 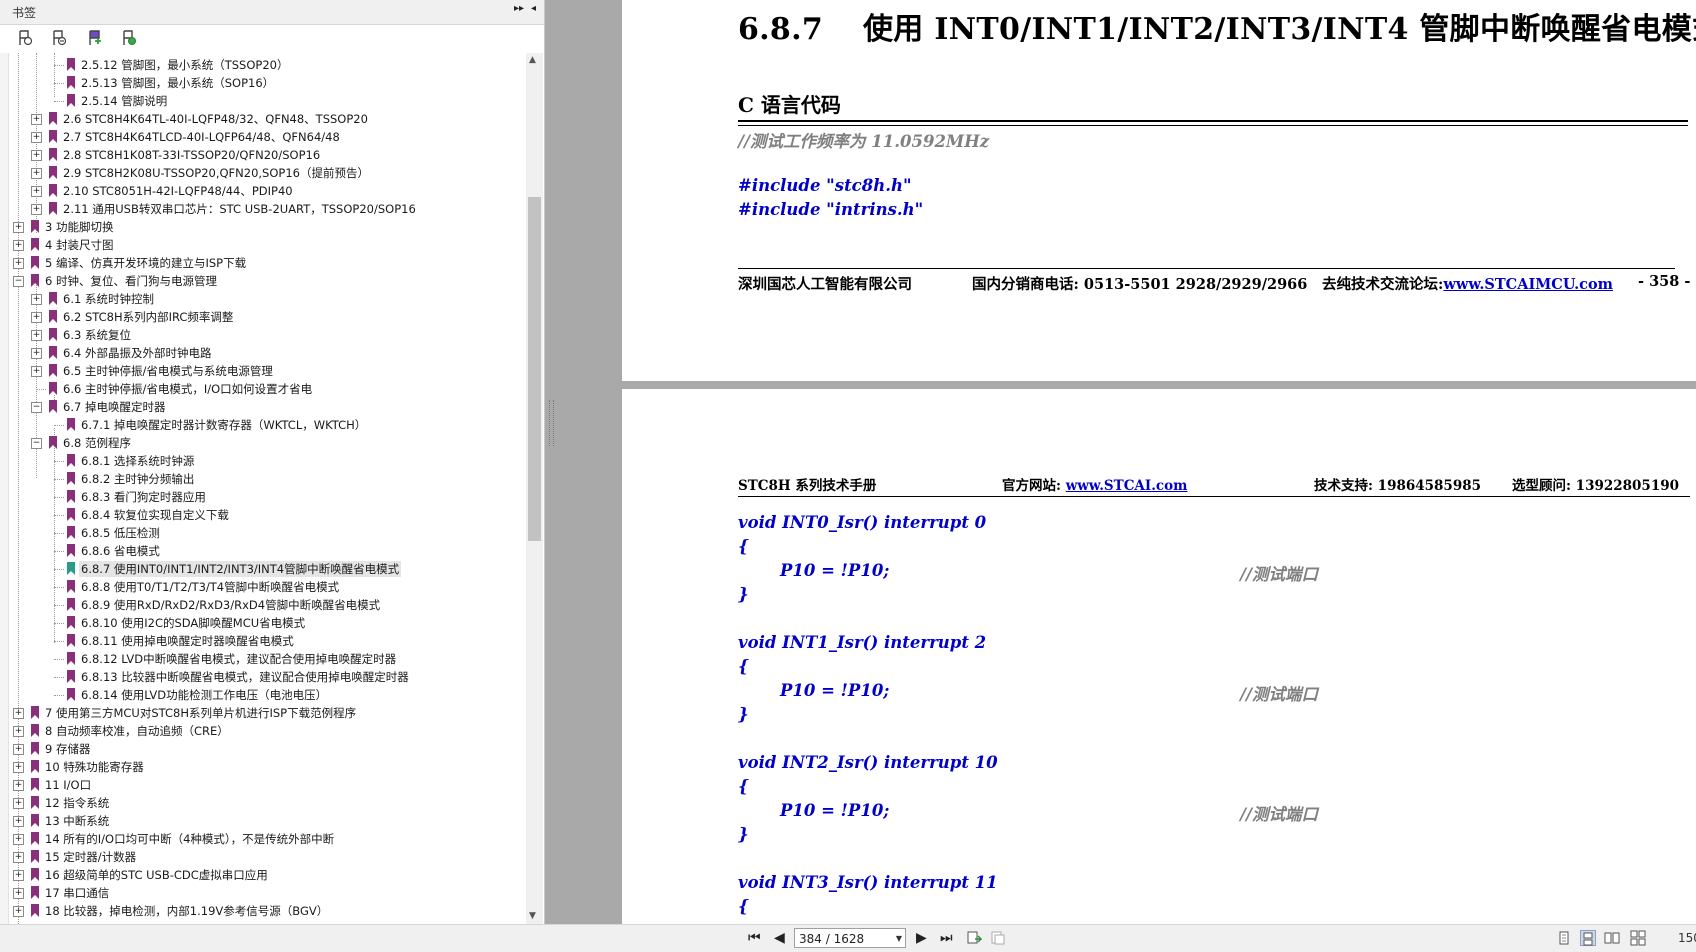 I want to click on bookmark-item: +8 自动频率校准，自动追频（CRE）, so click(x=263, y=731).